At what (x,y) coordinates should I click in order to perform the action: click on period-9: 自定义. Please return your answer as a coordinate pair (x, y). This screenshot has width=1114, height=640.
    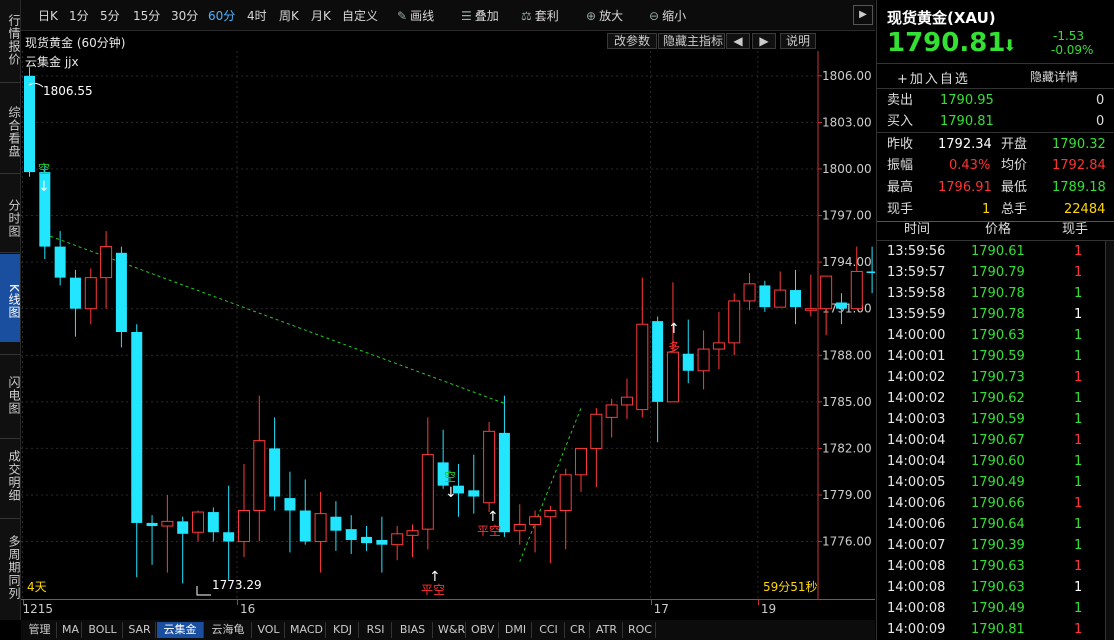
    Looking at the image, I should click on (360, 15).